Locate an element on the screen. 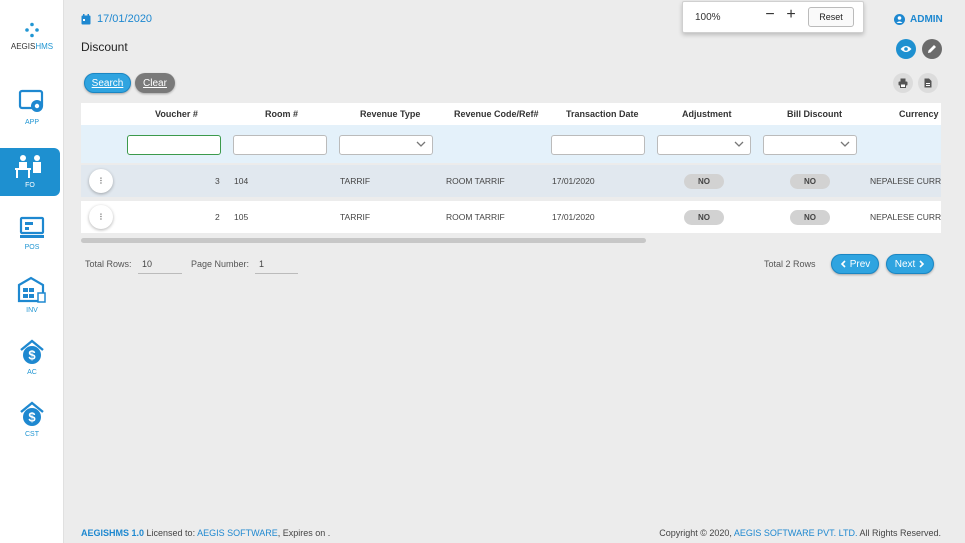 This screenshot has height=543, width=965. column-header-revenue-type: Revenue Type is located at coordinates (390, 114).